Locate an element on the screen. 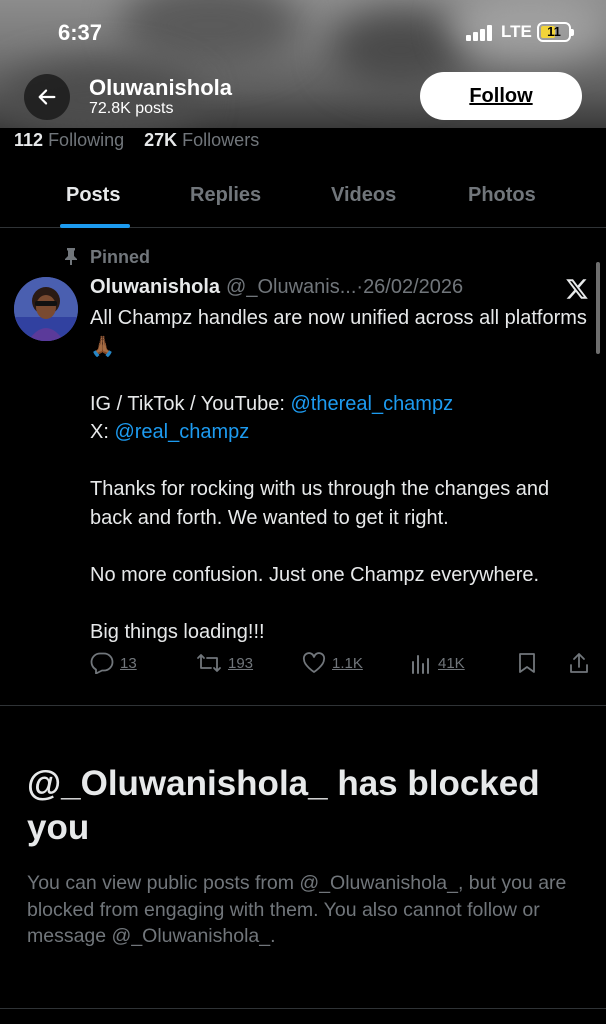 Image resolution: width=606 pixels, height=1024 pixels. scrollbar is located at coordinates (598, 308).